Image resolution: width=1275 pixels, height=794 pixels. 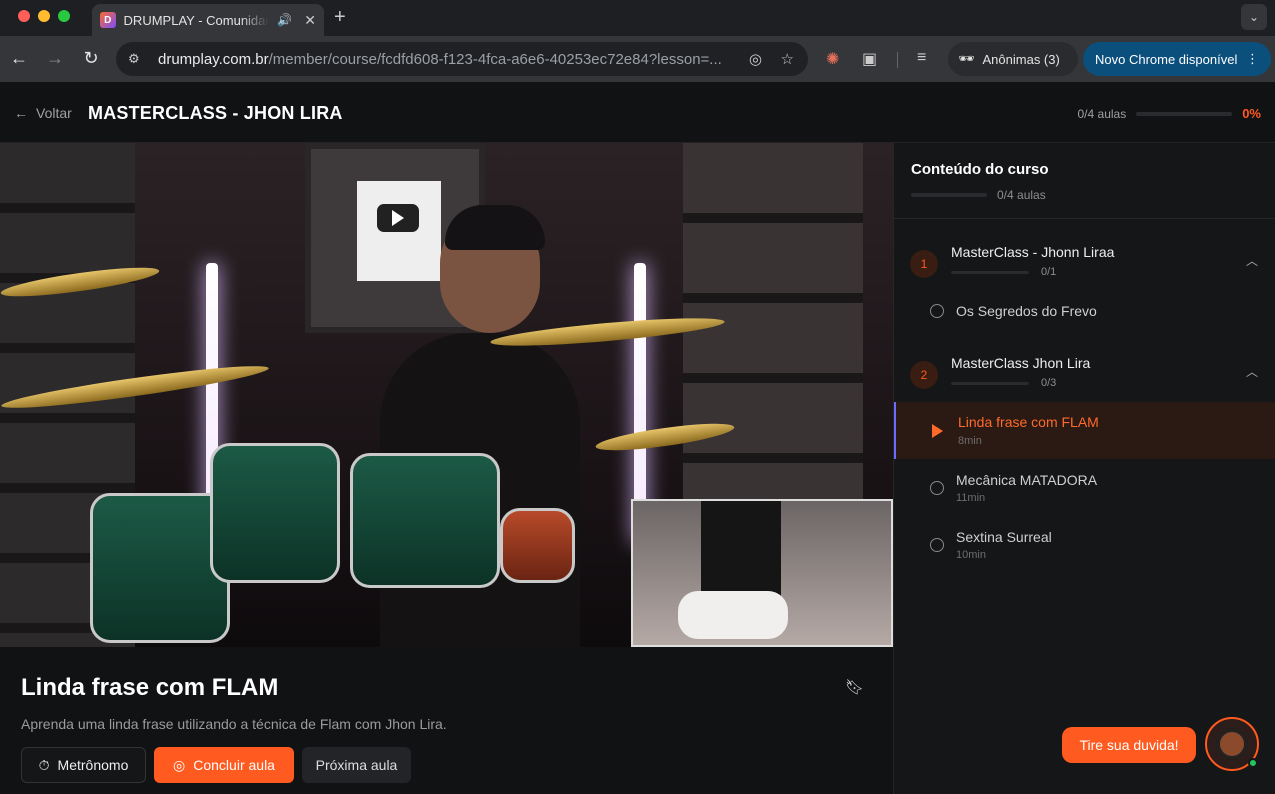 I want to click on lesson-name: Os Segredos do Frevo, so click(x=1026, y=311).